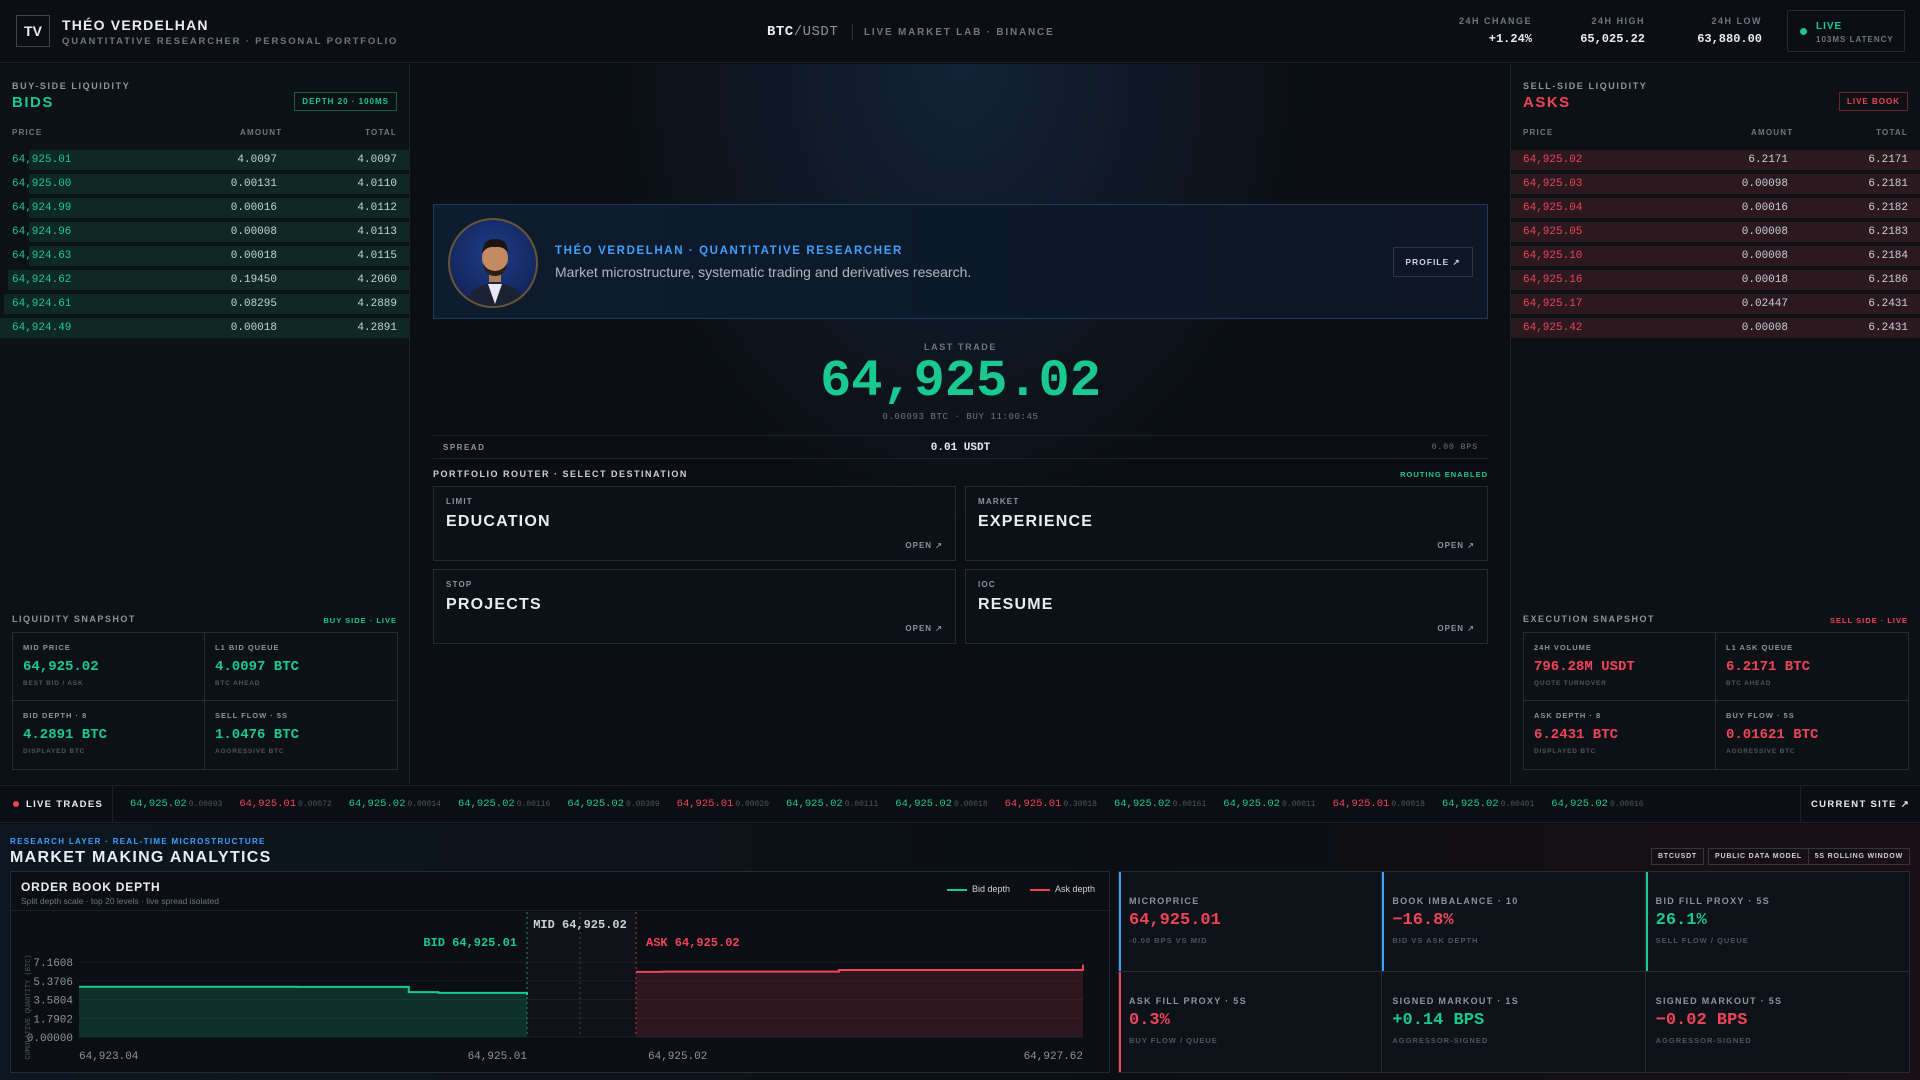 The image size is (1920, 1080). Describe the element at coordinates (1858, 856) in the screenshot. I see `chip-window: 5S ROLLING WINDOW` at that location.